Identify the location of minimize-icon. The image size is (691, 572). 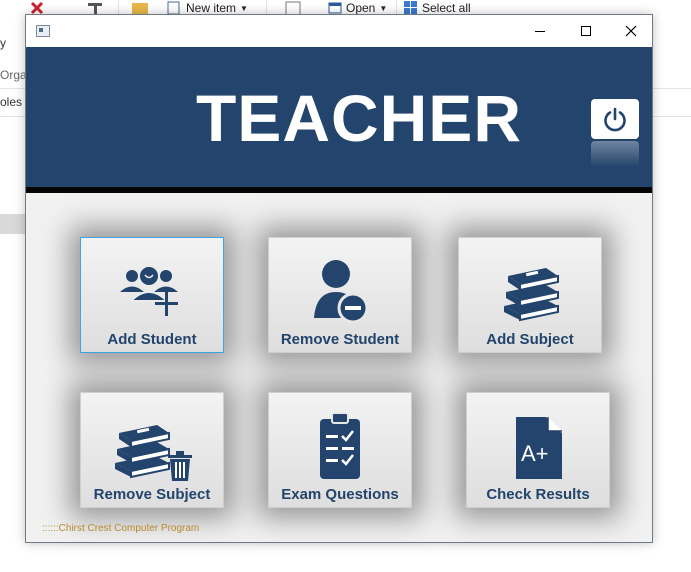
(540, 31).